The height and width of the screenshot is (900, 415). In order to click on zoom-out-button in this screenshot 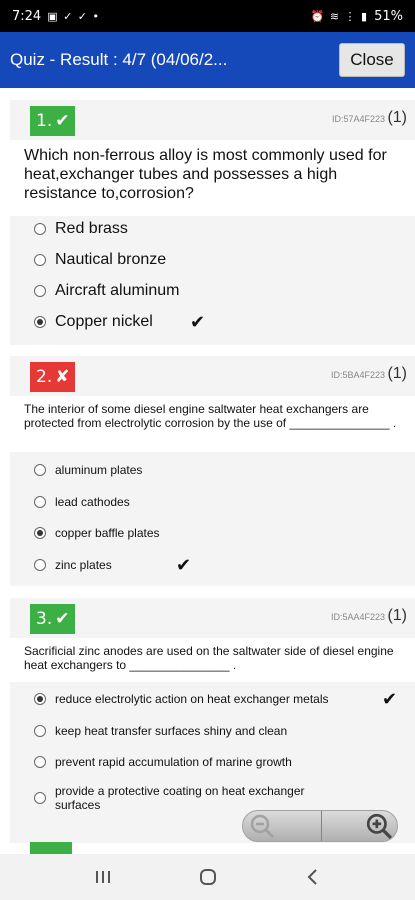, I will do `click(282, 826)`.